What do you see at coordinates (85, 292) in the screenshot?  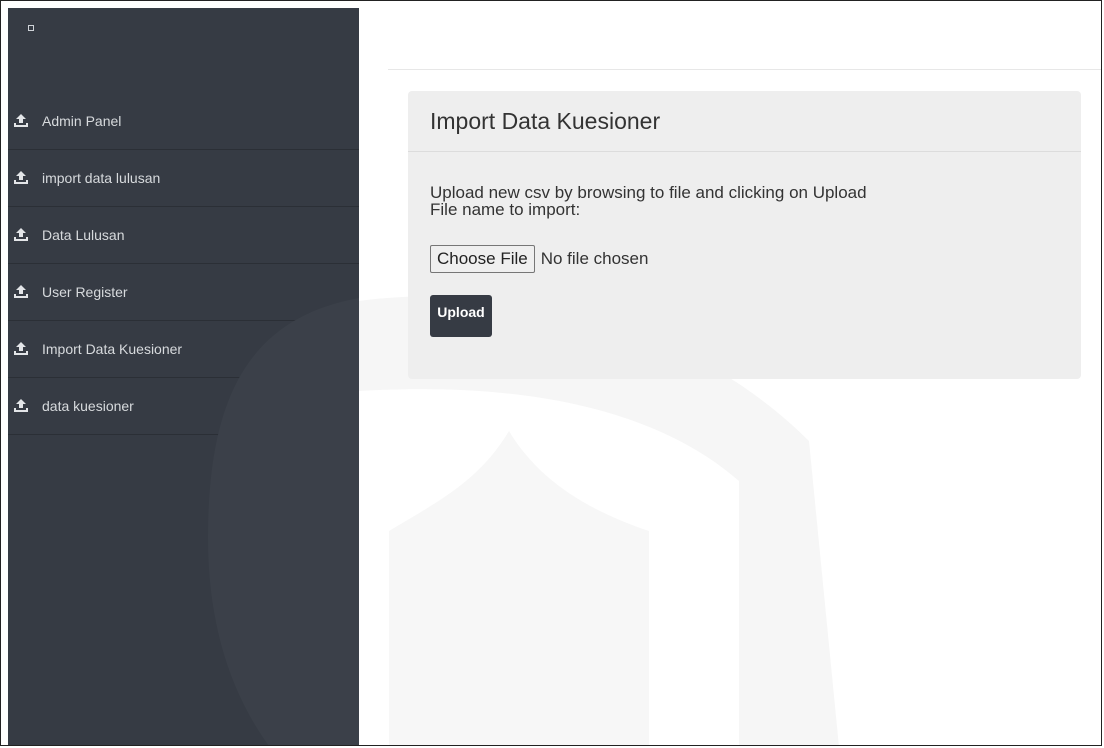 I see `sidebar-item-label: User Register` at bounding box center [85, 292].